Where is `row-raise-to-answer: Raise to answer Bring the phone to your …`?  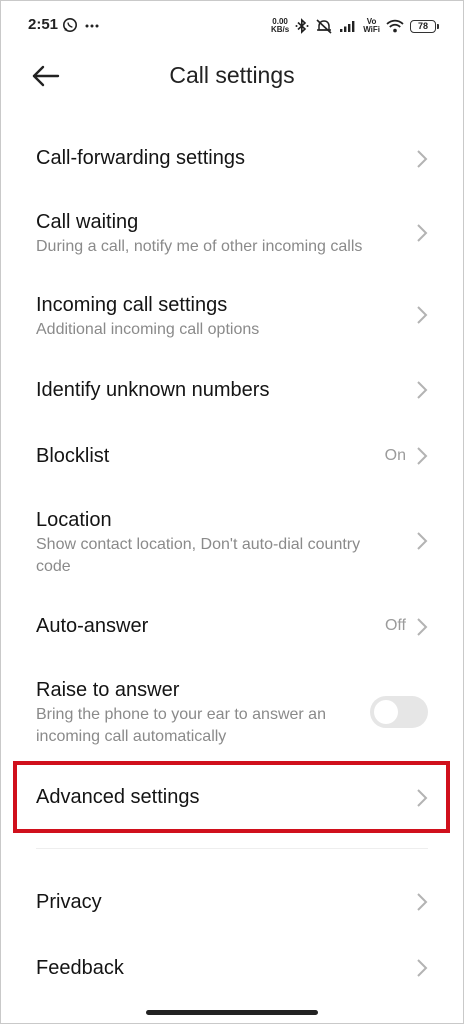
row-raise-to-answer: Raise to answer Bring the phone to your … is located at coordinates (232, 711).